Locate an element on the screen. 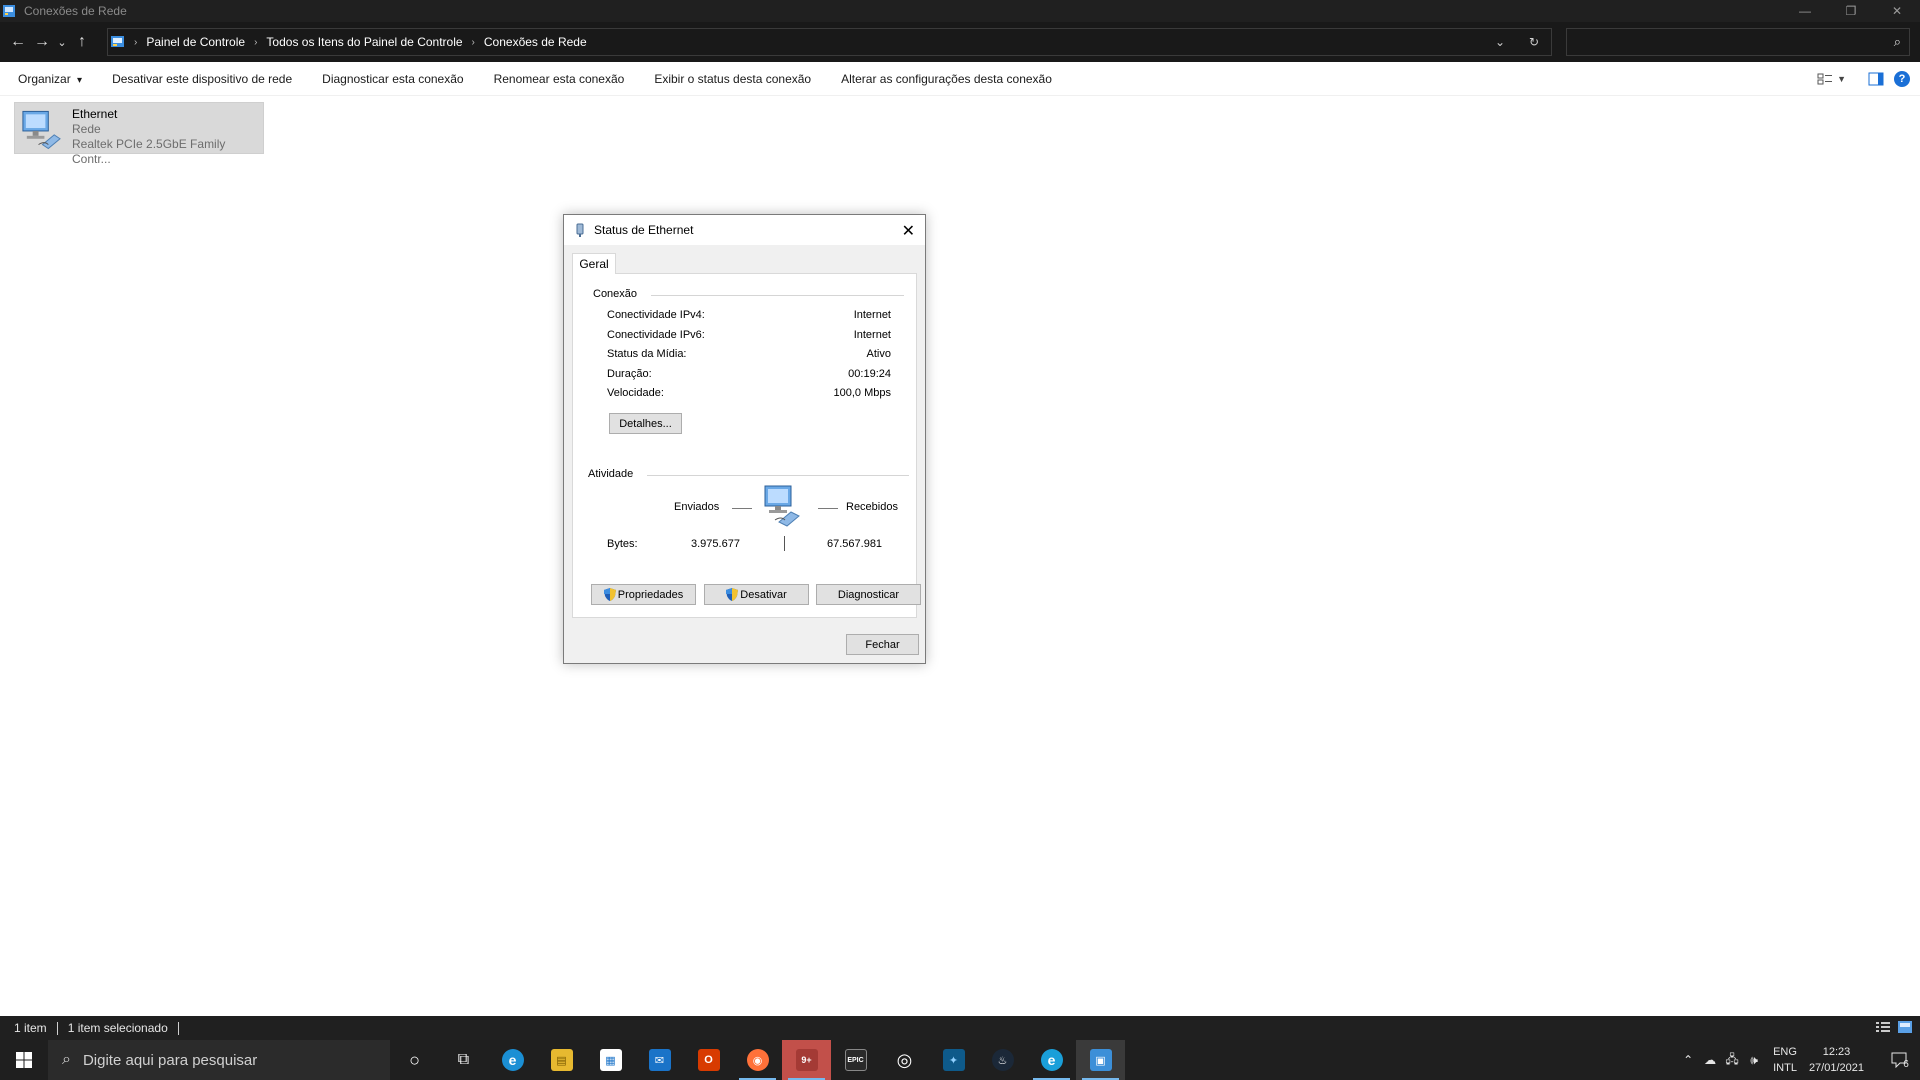 This screenshot has height=1080, width=1920. steam-icon: ♨ is located at coordinates (1002, 1060).